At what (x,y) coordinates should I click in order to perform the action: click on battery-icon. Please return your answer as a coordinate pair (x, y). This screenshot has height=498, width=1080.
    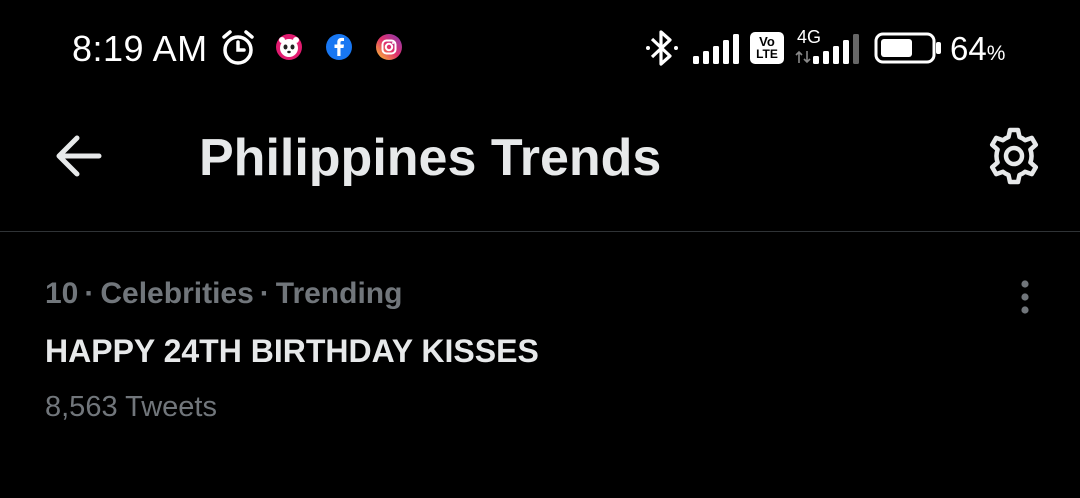
    Looking at the image, I should click on (907, 48).